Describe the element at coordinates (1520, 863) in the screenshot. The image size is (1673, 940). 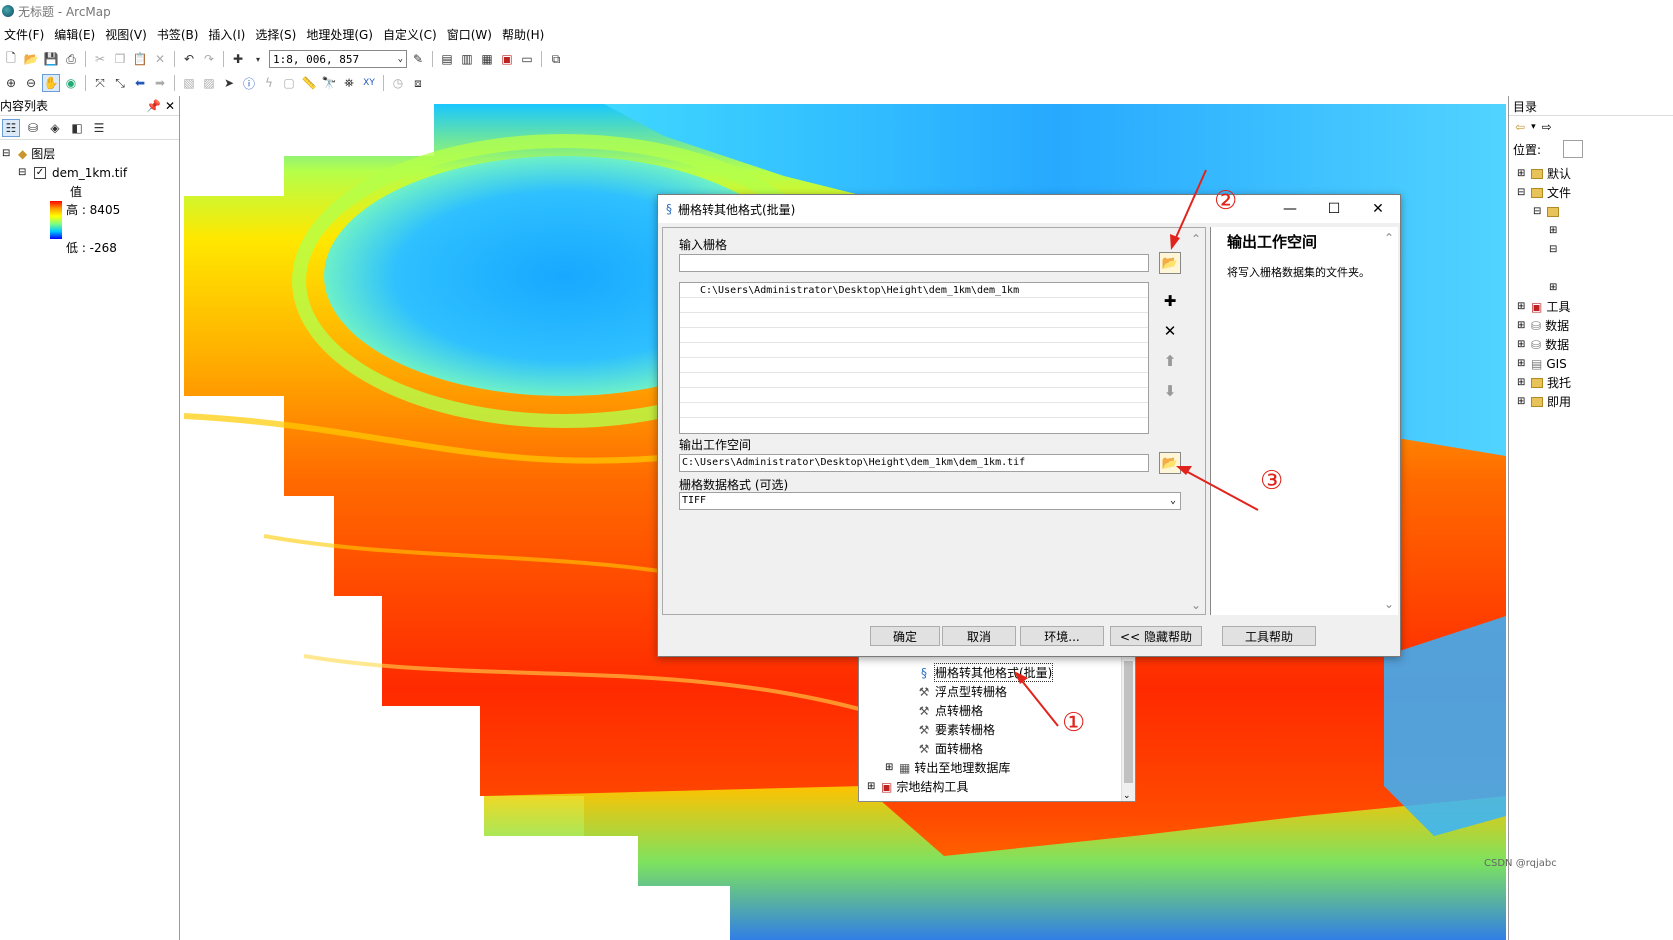
I see `watermark: CSDN @rqjabc` at that location.